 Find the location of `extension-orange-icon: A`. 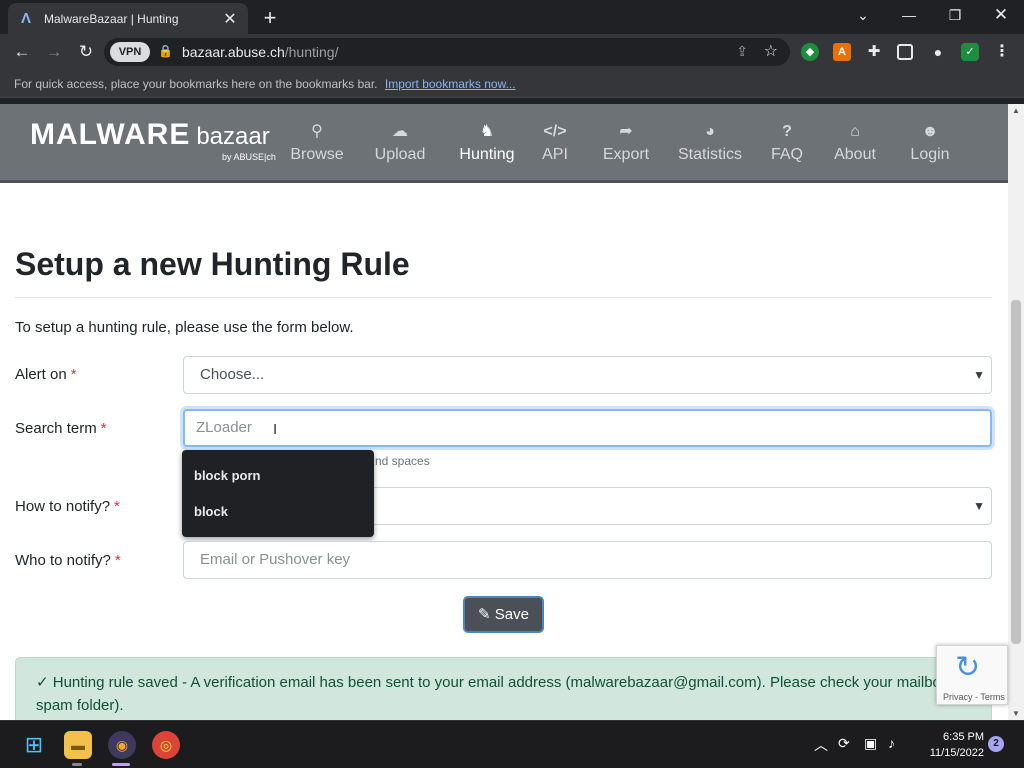

extension-orange-icon: A is located at coordinates (842, 52).